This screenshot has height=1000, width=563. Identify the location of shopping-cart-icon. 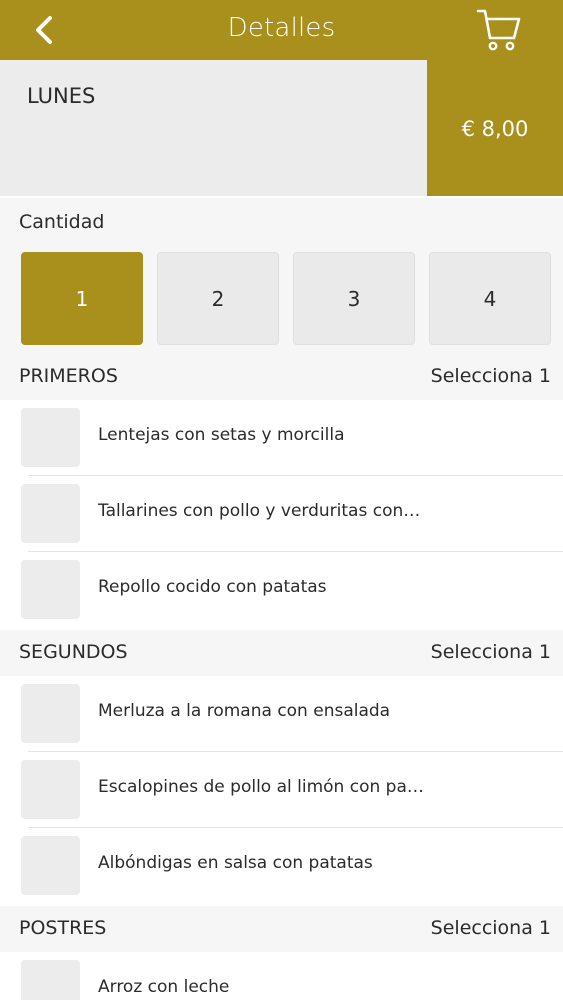
(498, 30).